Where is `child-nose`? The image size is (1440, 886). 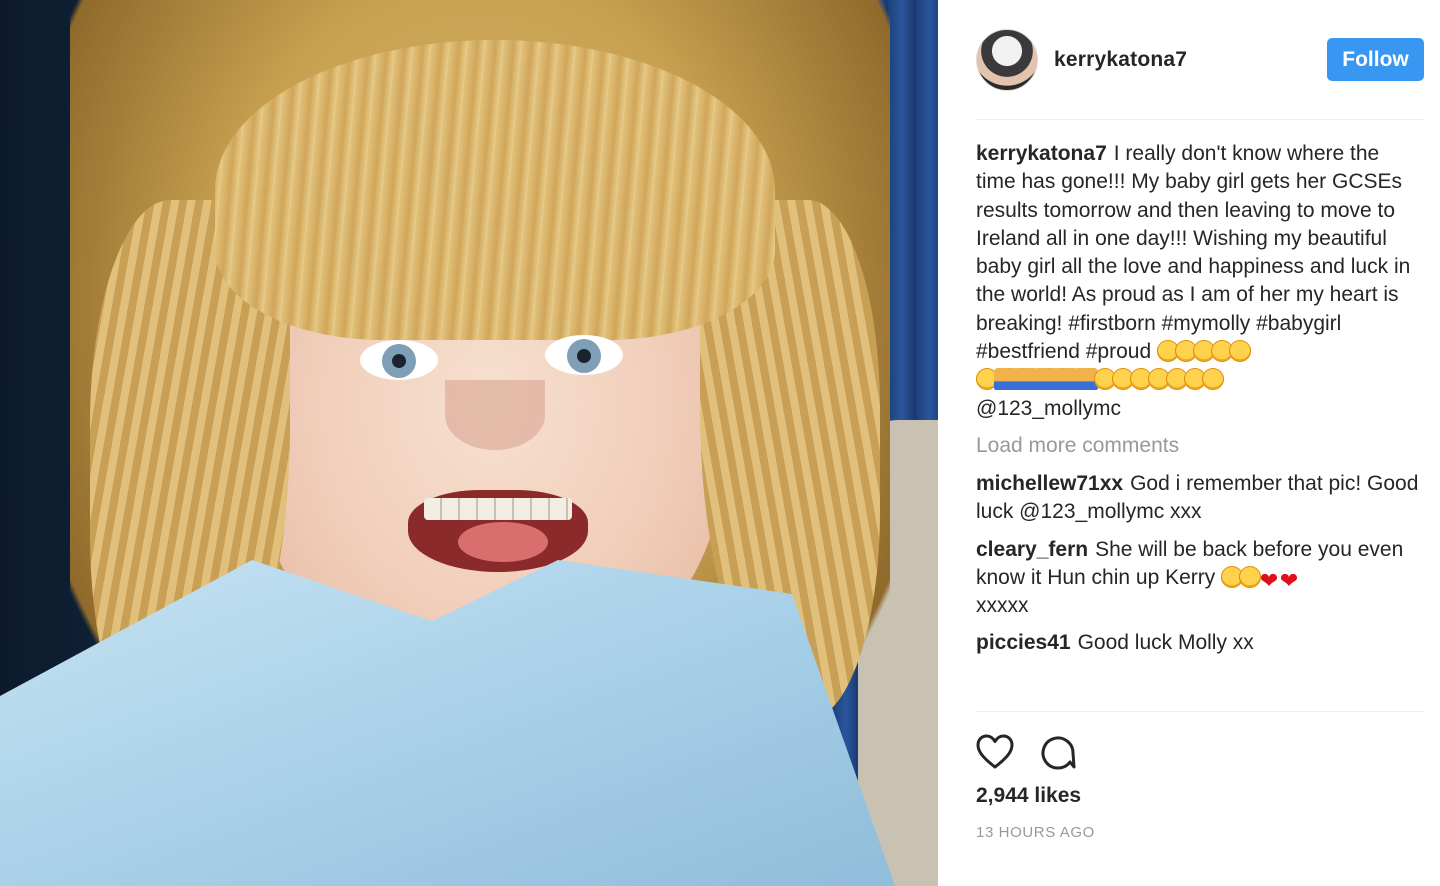
child-nose is located at coordinates (495, 415).